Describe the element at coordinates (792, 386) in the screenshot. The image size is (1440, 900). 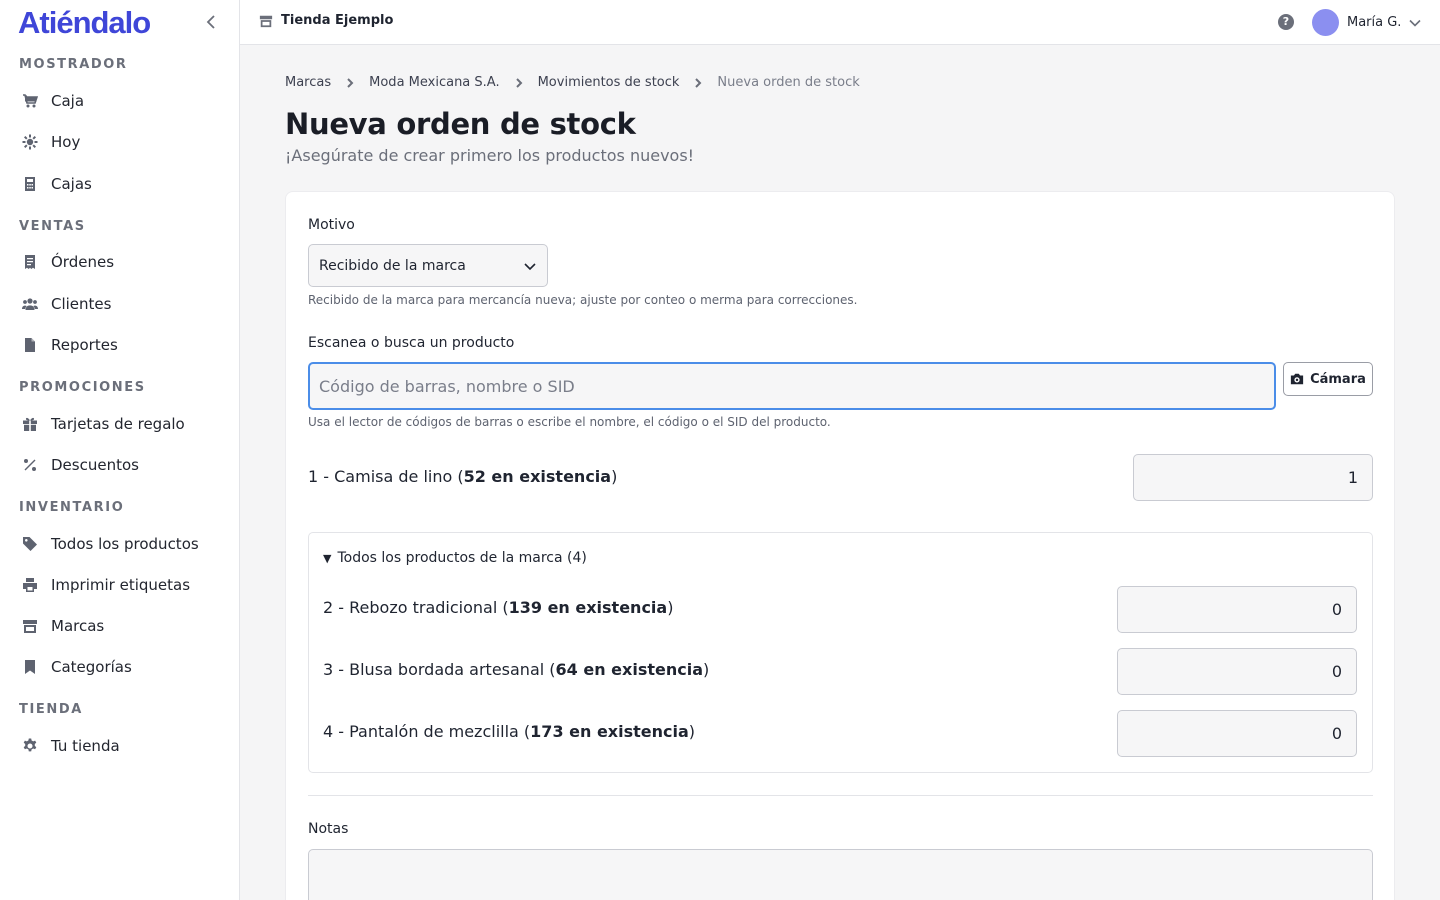
I see `product-search-input` at that location.